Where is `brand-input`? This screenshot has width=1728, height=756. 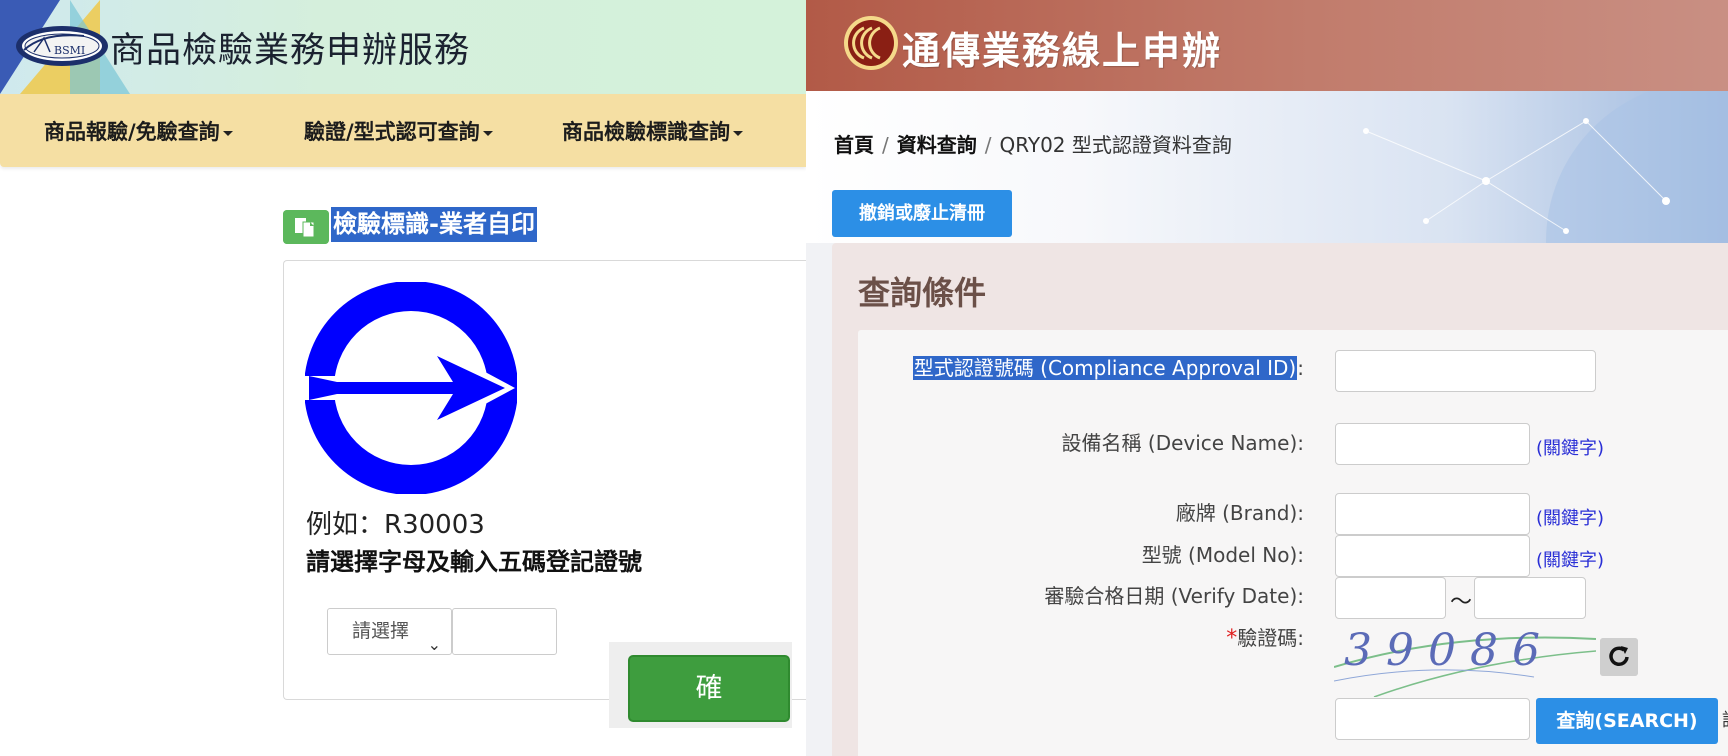 brand-input is located at coordinates (1432, 514).